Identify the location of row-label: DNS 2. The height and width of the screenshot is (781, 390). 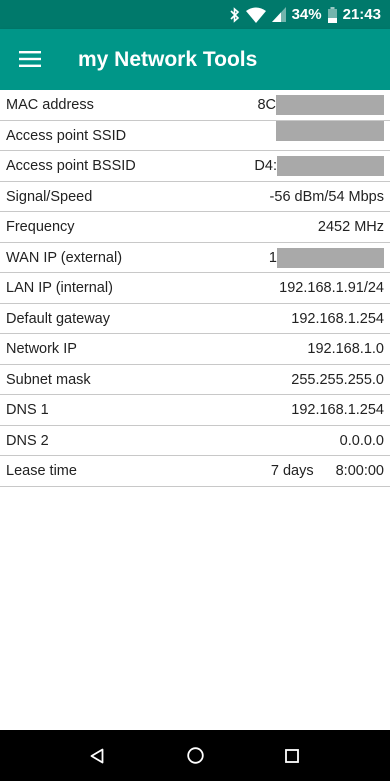
(27, 440).